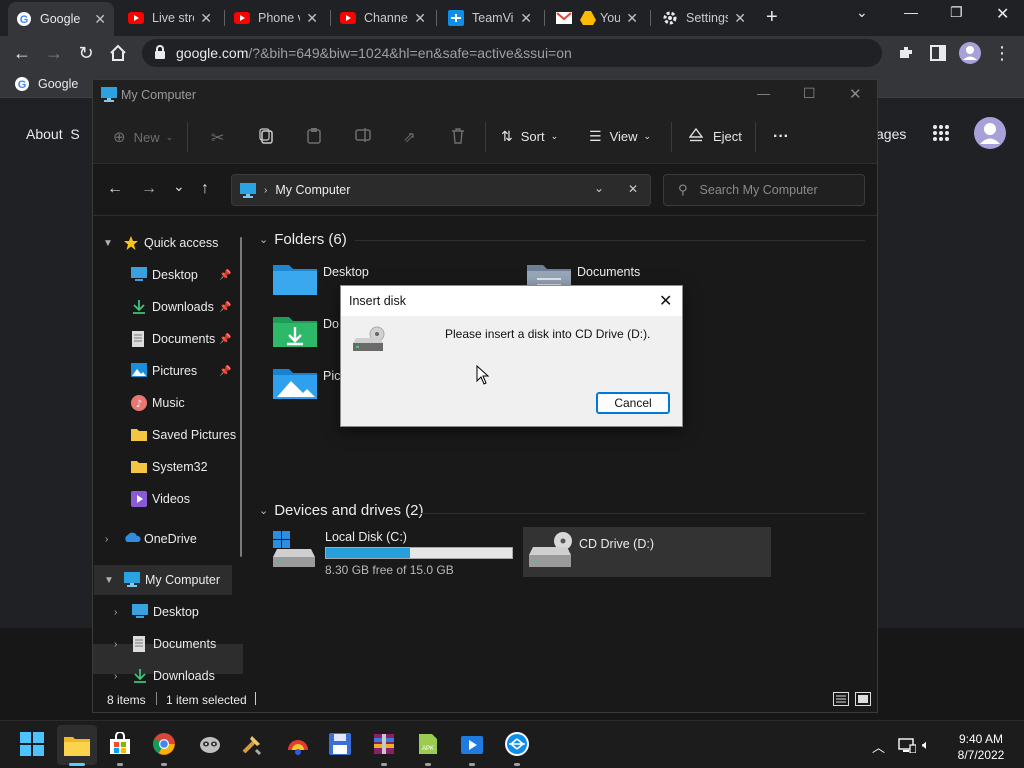 This screenshot has width=1024, height=768. Describe the element at coordinates (168, 371) in the screenshot. I see `nav-pictures: Pictures 📌` at that location.